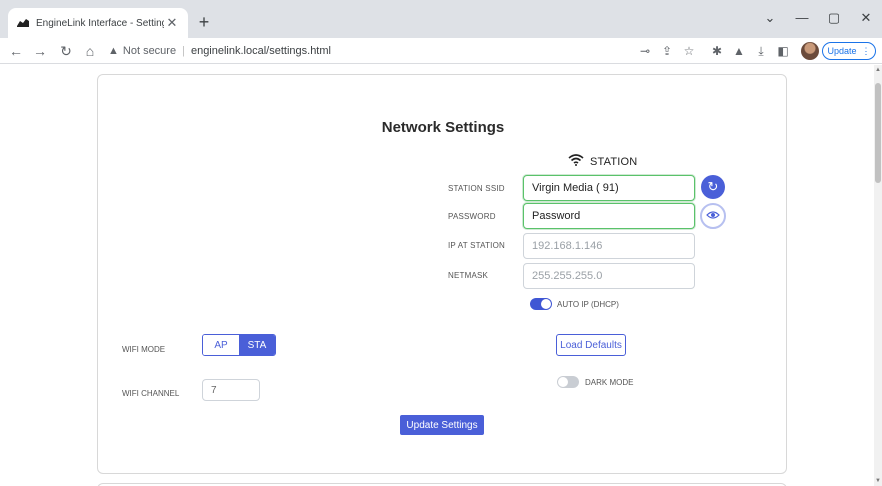  I want to click on extensions-icon: ✱, so click(717, 51).